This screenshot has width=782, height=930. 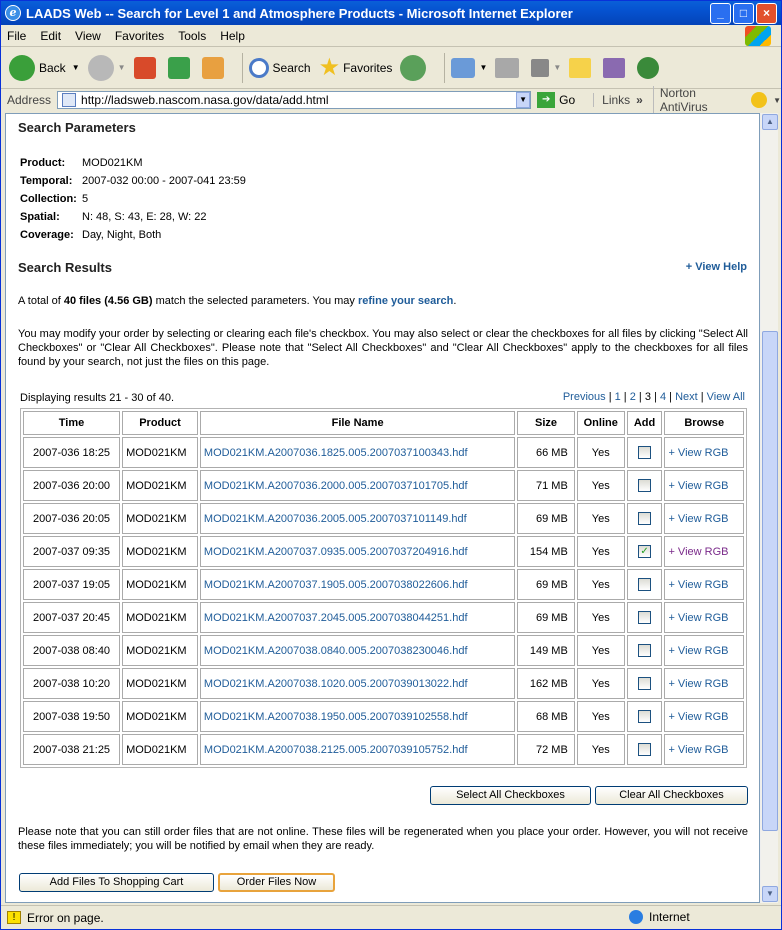 What do you see at coordinates (584, 397) in the screenshot?
I see `previous-page-link: Previous` at bounding box center [584, 397].